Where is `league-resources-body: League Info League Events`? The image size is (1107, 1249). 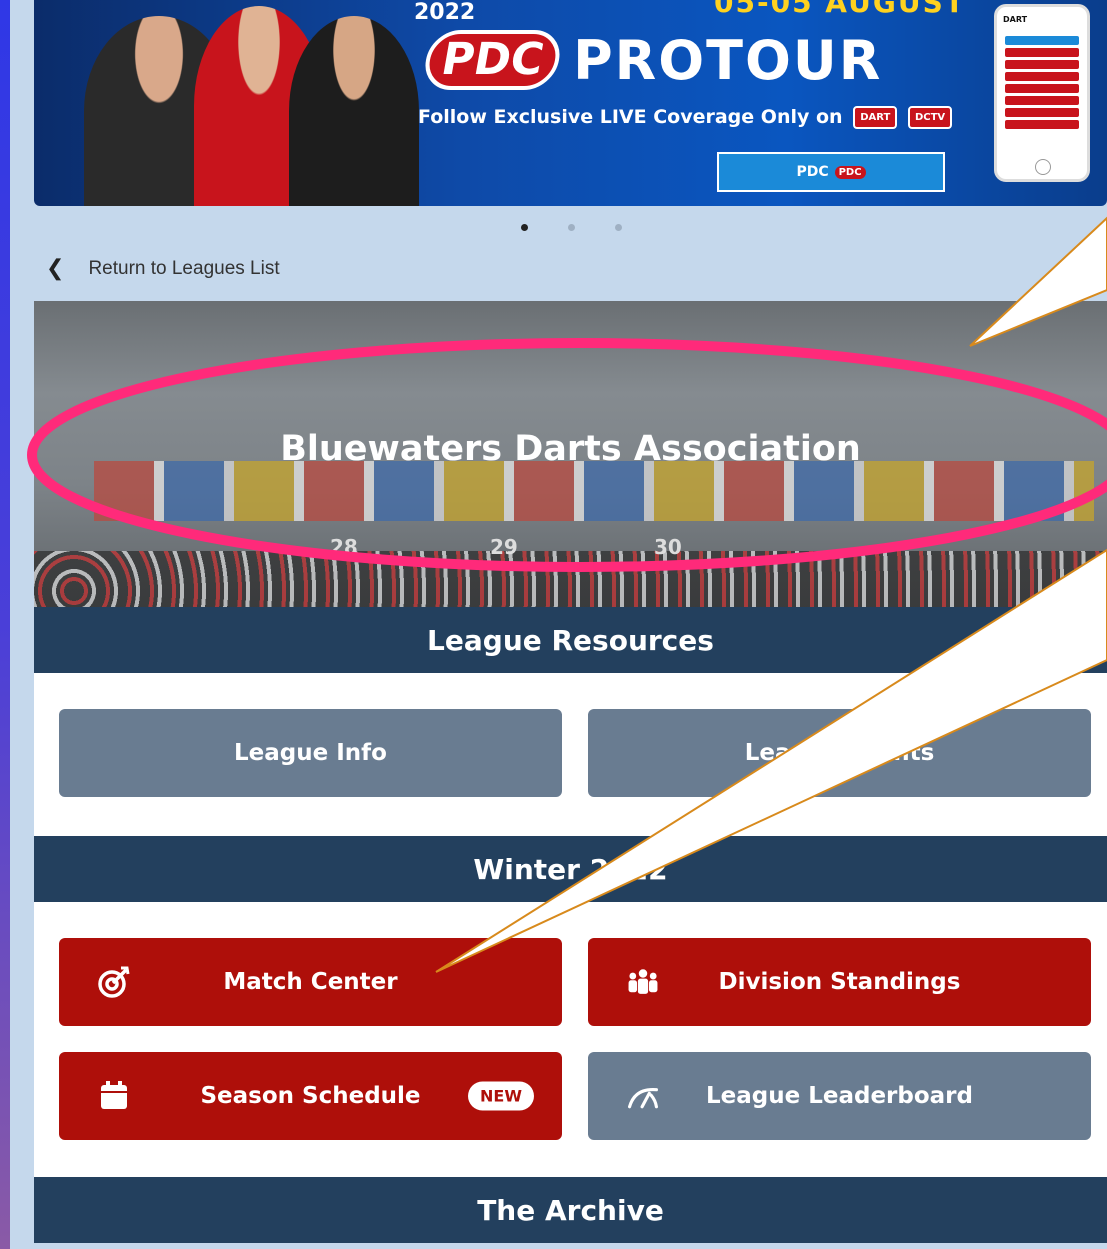
league-resources-body: League Info League Events is located at coordinates (570, 754).